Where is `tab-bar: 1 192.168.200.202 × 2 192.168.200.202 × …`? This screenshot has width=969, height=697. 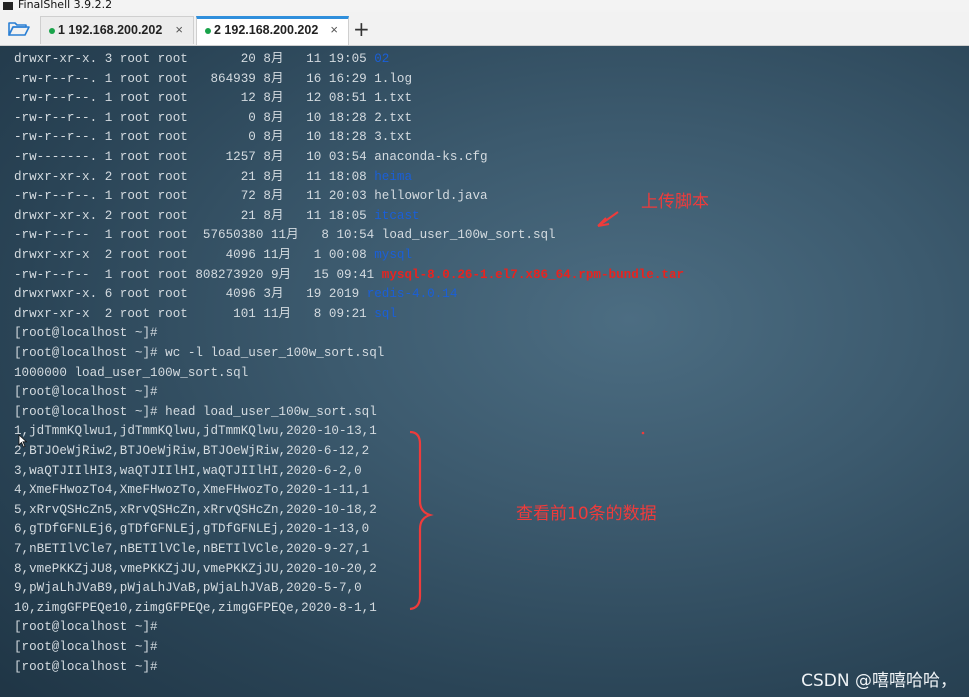 tab-bar: 1 192.168.200.202 × 2 192.168.200.202 × … is located at coordinates (484, 29).